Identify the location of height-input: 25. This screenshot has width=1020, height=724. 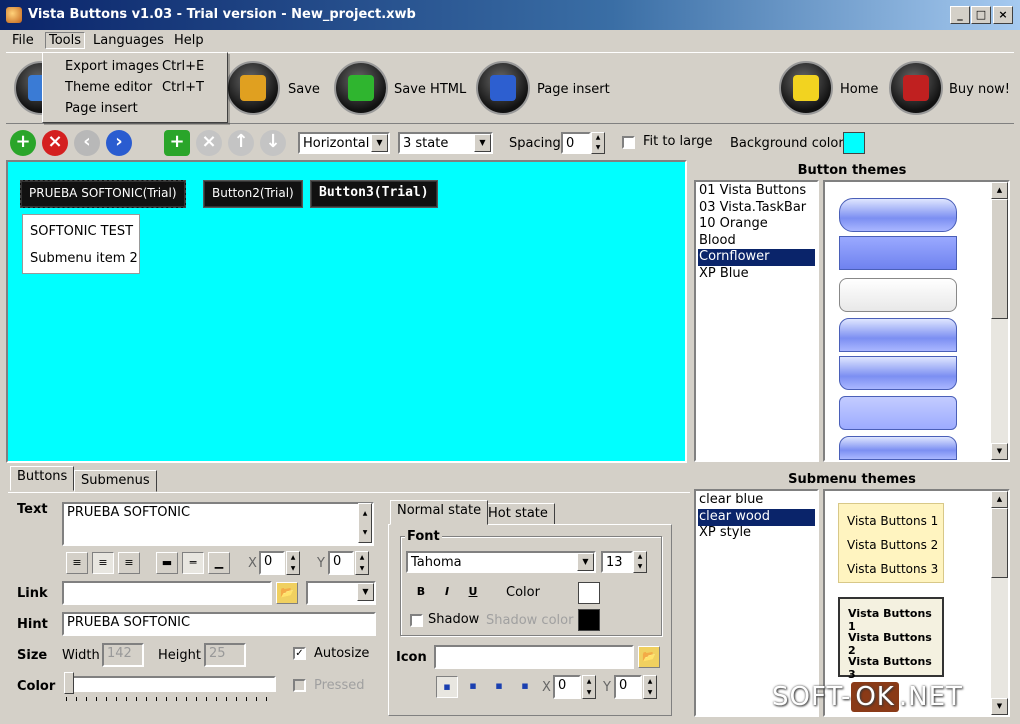
(225, 655).